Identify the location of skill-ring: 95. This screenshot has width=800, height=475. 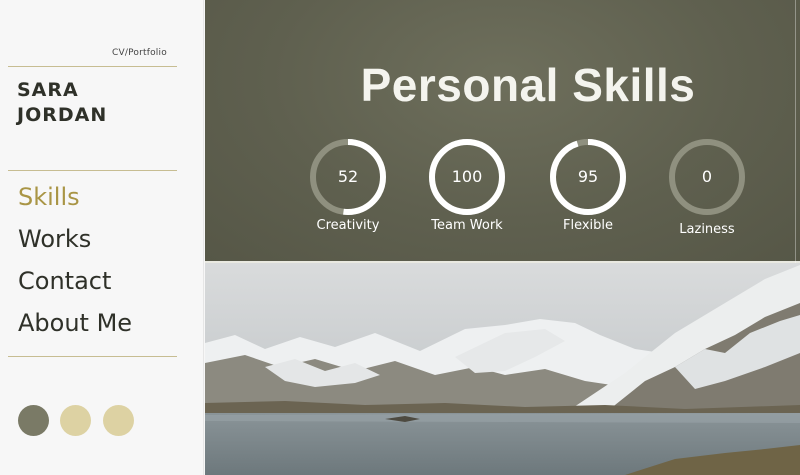
(588, 177).